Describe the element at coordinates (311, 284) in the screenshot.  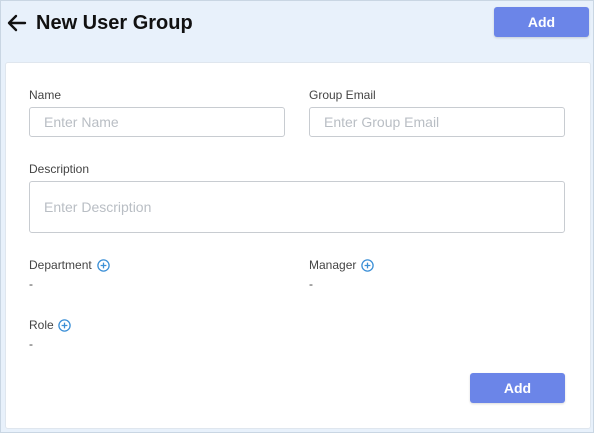
I see `manager-value: -` at that location.